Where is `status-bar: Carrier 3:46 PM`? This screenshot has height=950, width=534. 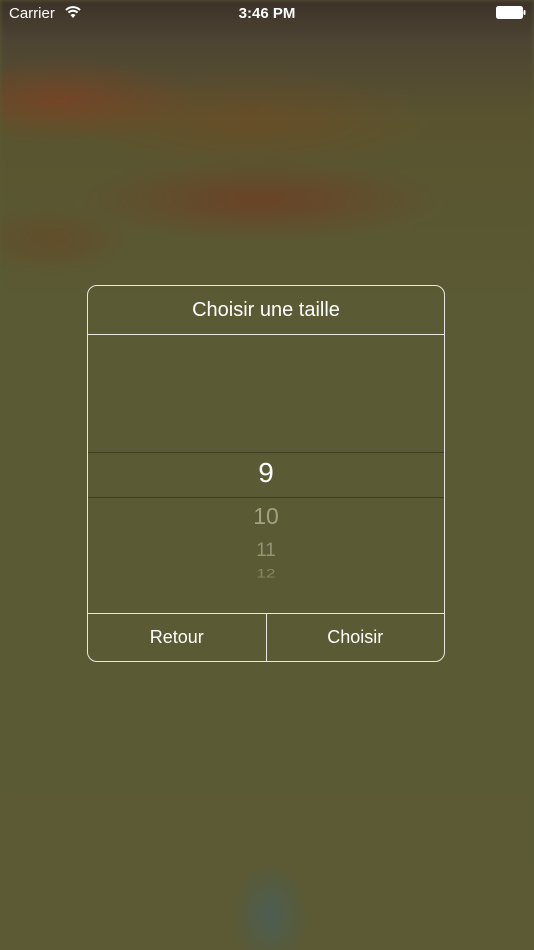
status-bar: Carrier 3:46 PM is located at coordinates (267, 14).